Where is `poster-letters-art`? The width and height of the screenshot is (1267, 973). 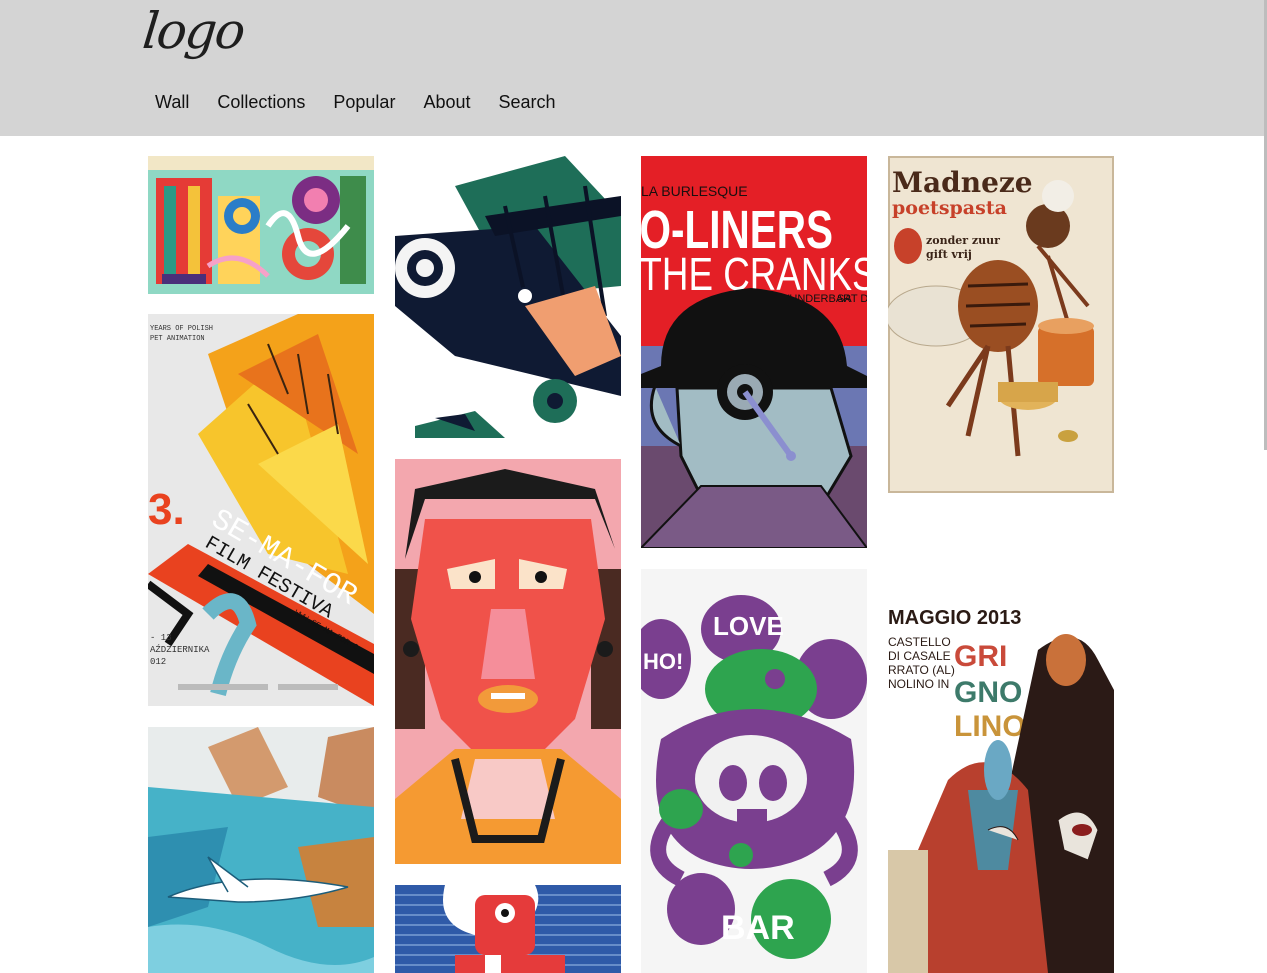
poster-letters-art is located at coordinates (261, 225).